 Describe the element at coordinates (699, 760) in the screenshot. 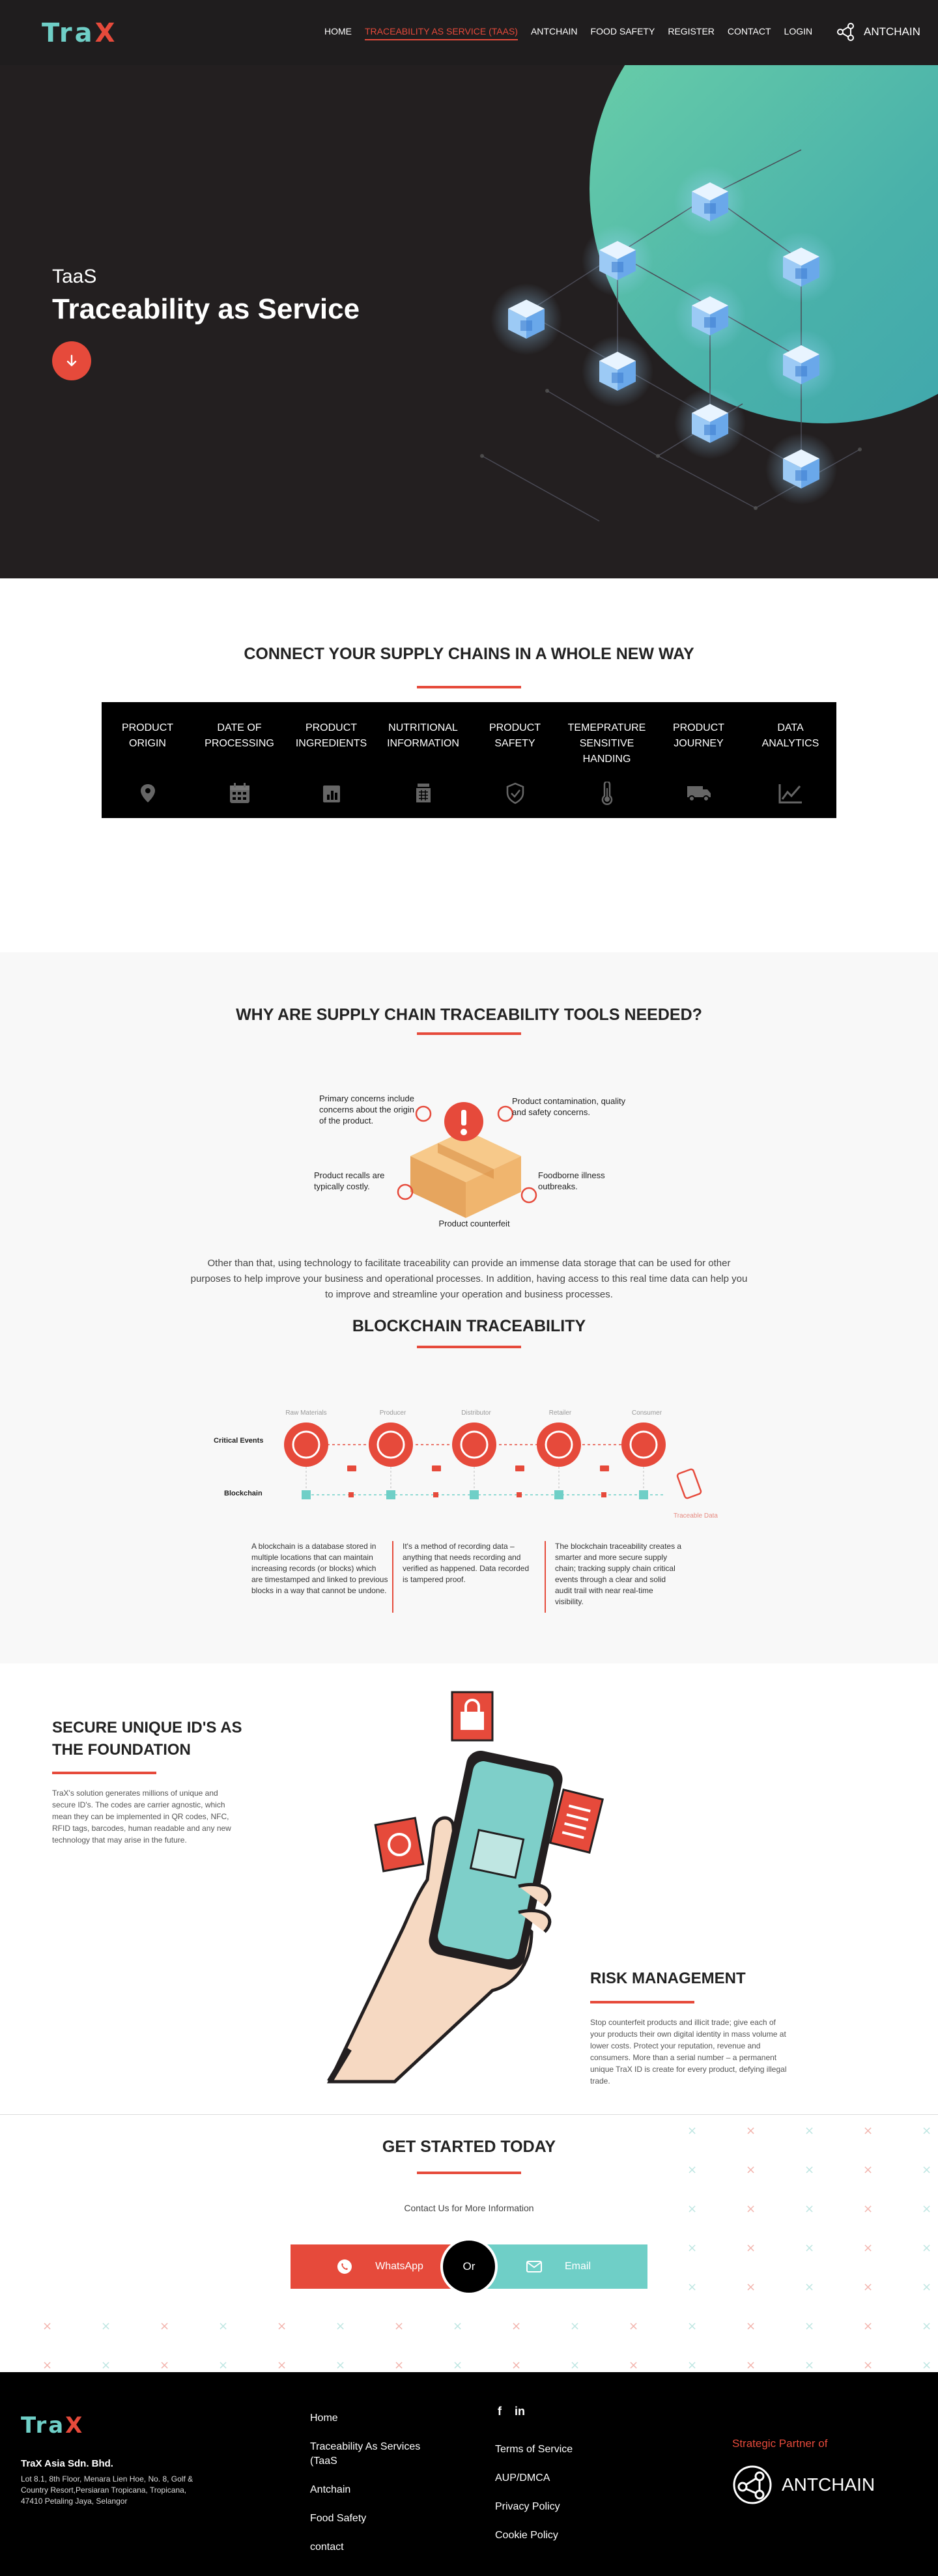

I see `feature-product-journey: PRODUCT JOURNEY` at that location.